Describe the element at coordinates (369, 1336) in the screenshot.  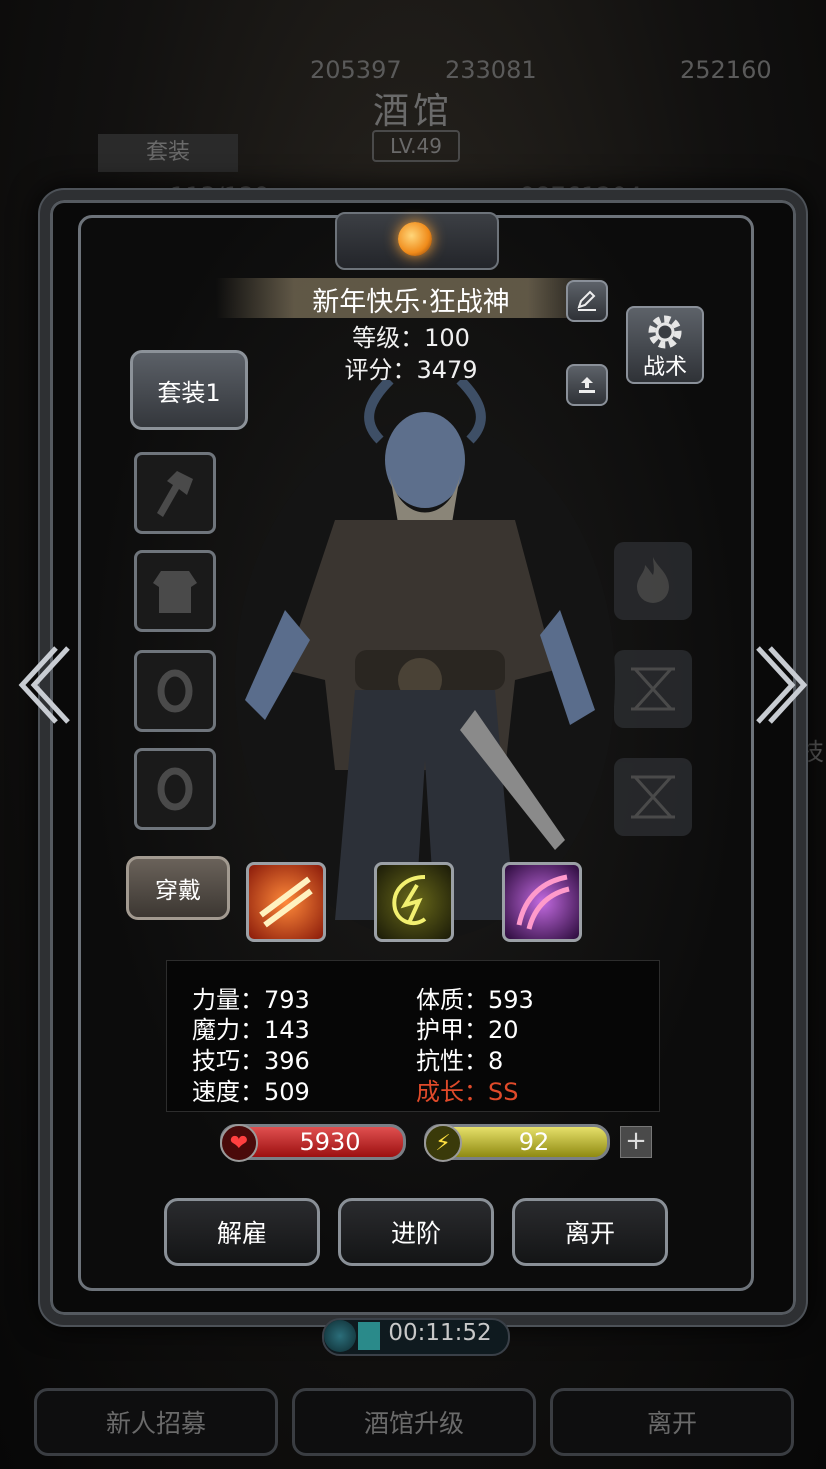
I see `timer-progress` at that location.